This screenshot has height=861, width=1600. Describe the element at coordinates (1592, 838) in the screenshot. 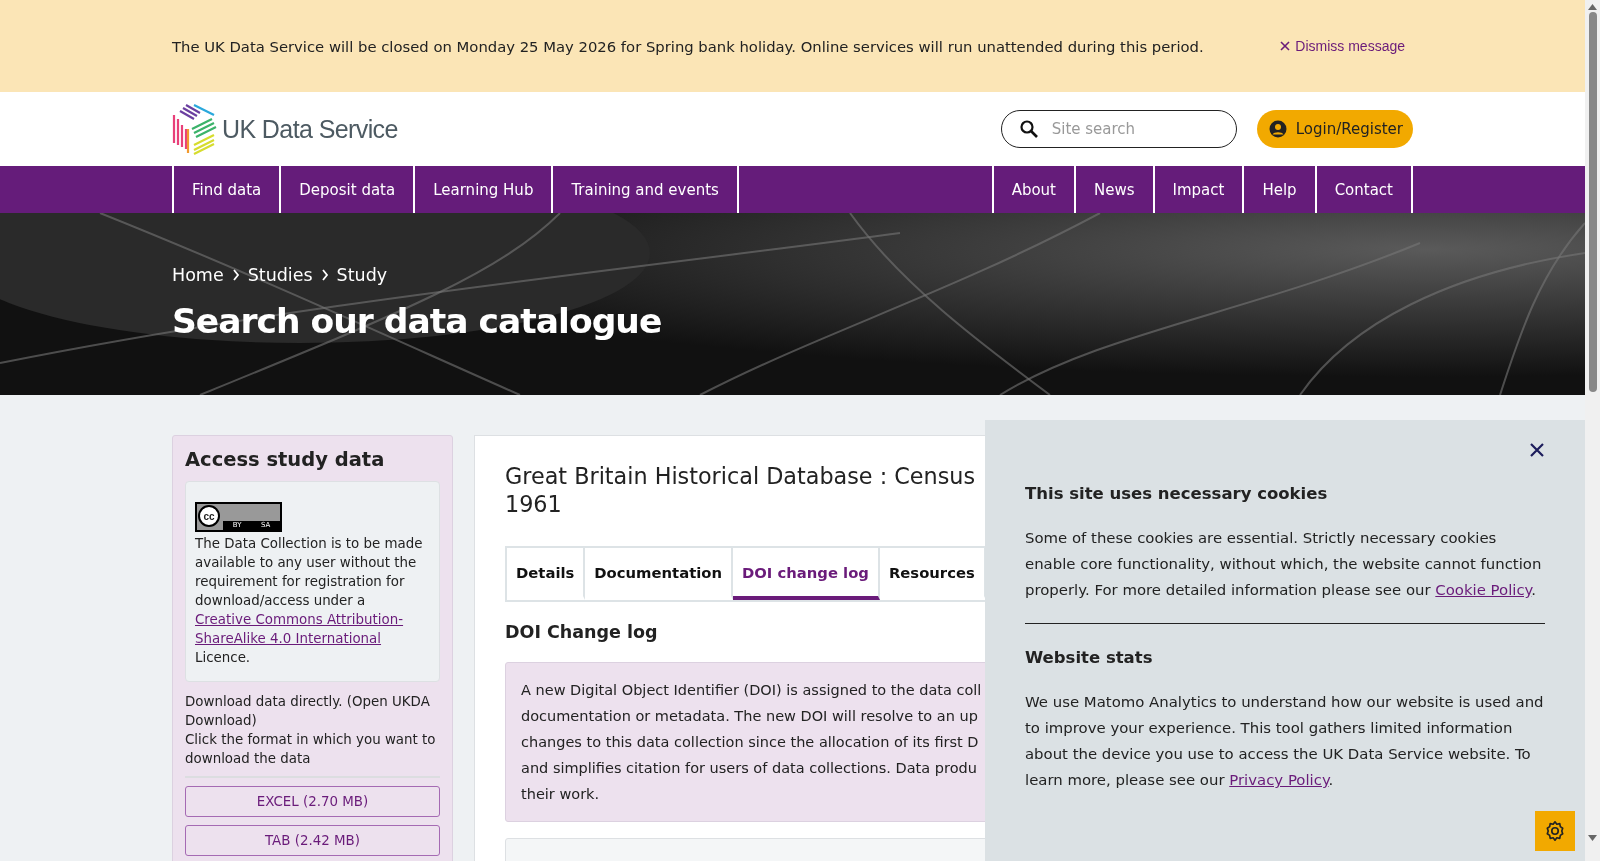

I see `scroll-down-icon` at that location.